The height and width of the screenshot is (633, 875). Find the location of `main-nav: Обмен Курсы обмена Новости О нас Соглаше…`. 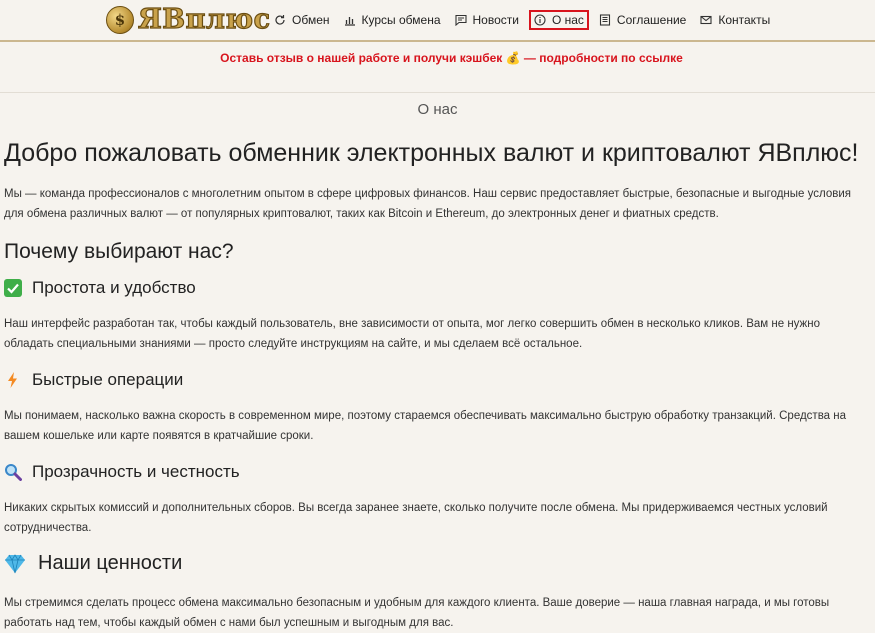

main-nav: Обмен Курсы обмена Новости О нас Соглаше… is located at coordinates (525, 20).